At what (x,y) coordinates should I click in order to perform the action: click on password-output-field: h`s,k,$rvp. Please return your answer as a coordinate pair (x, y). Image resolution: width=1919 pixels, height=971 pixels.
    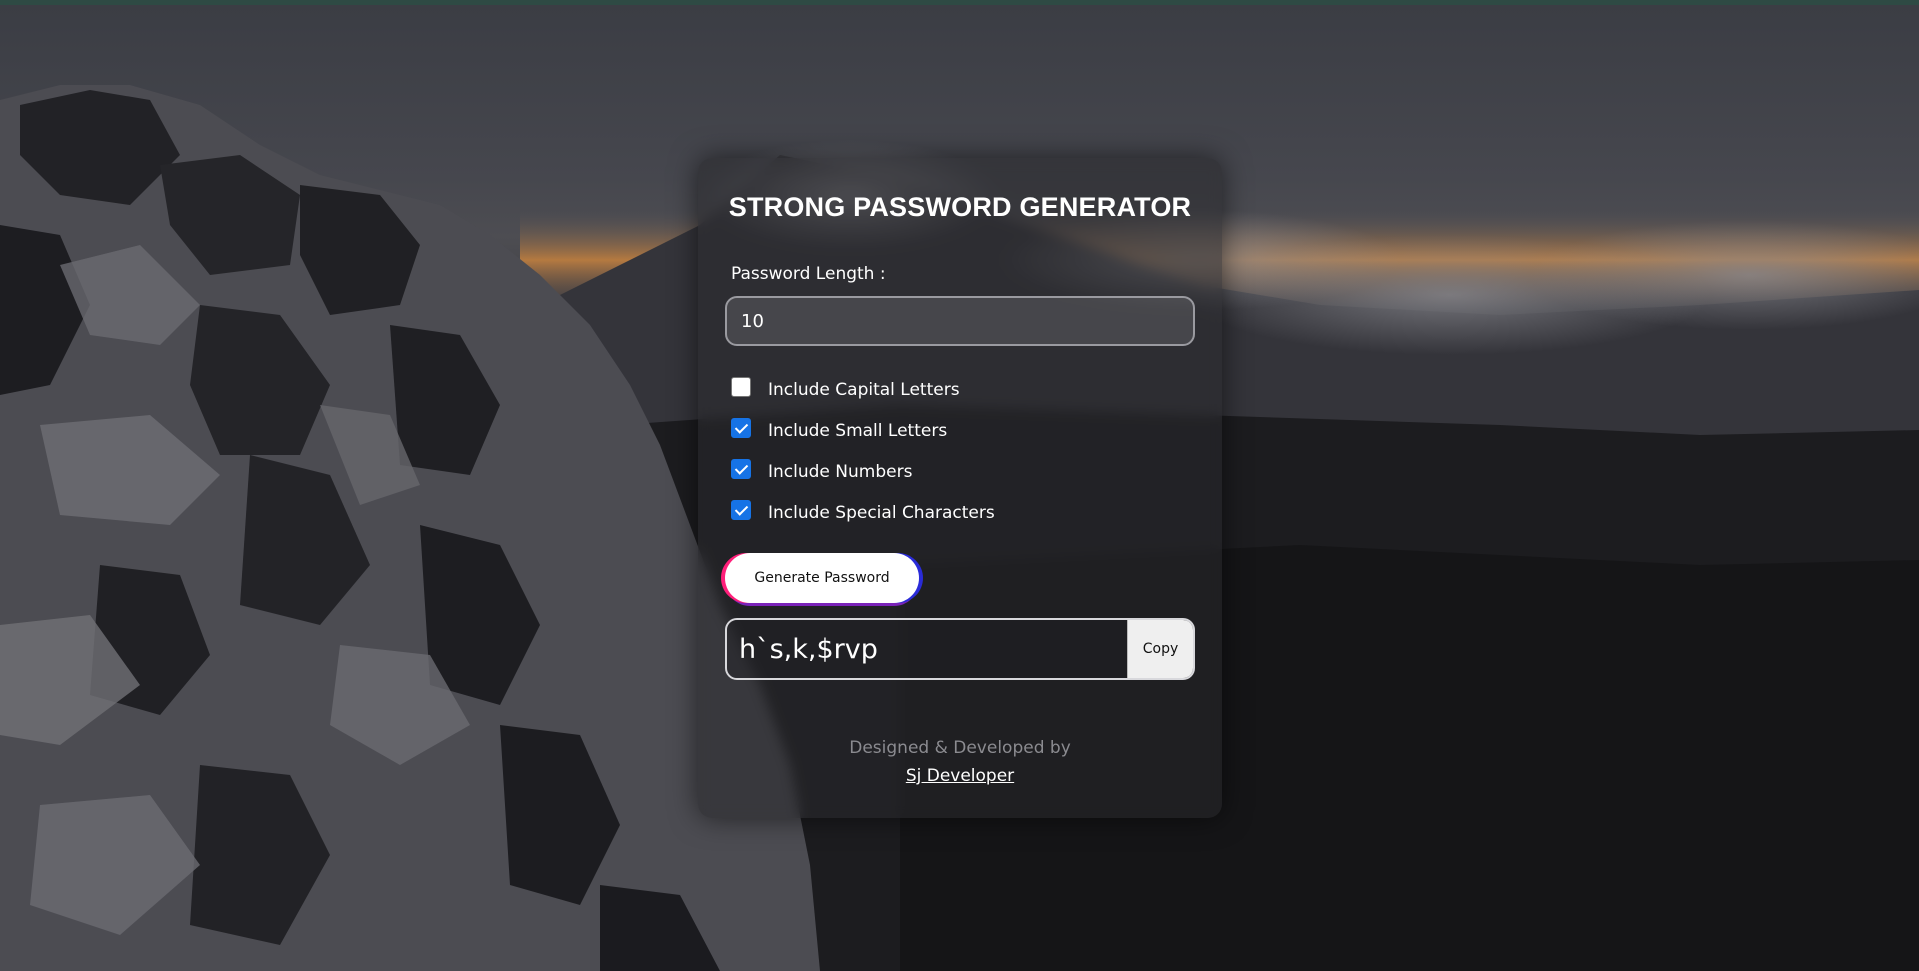
    Looking at the image, I should click on (927, 649).